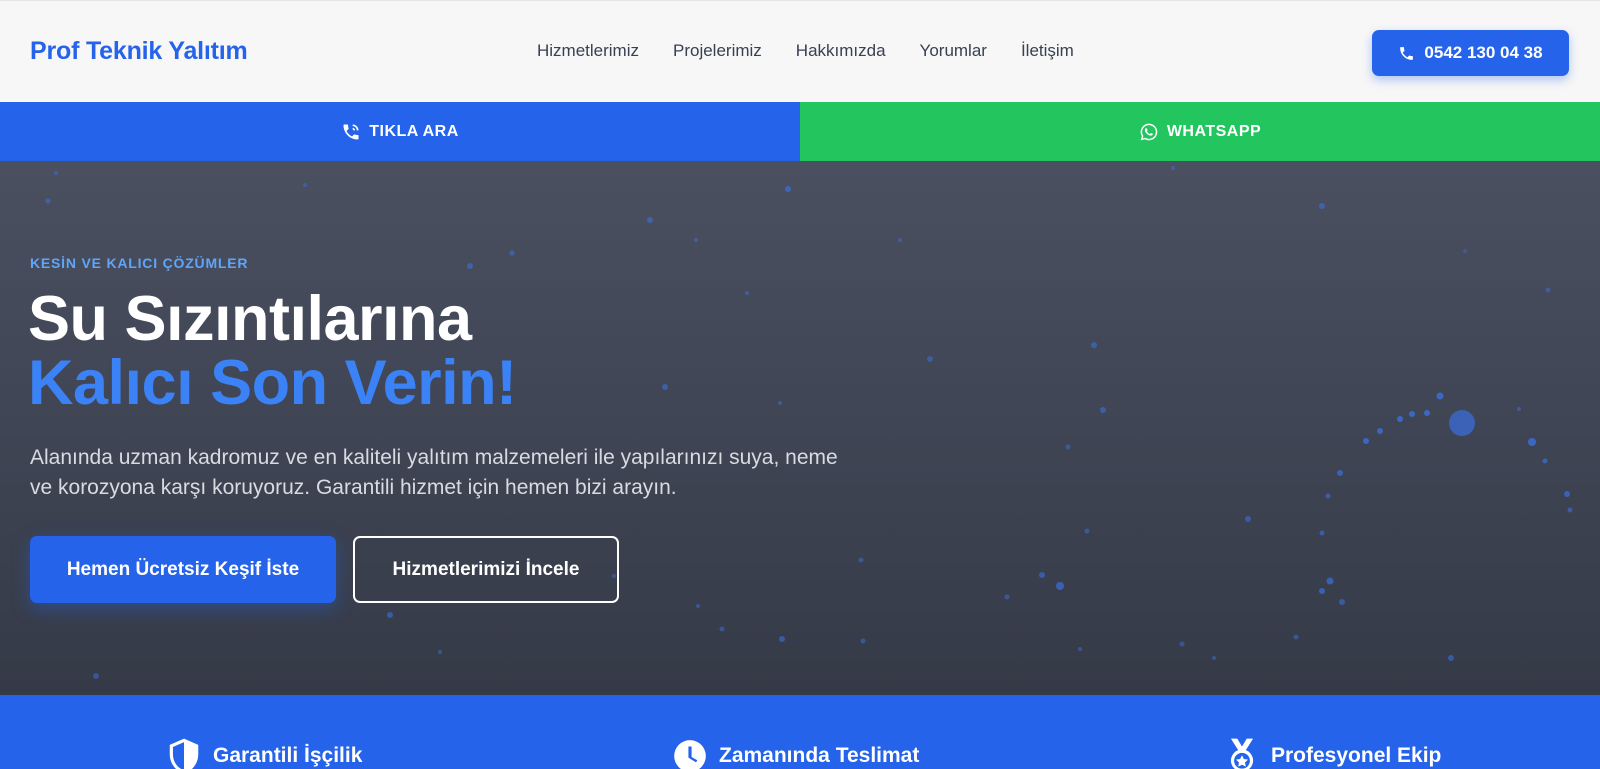 This screenshot has width=1600, height=769. I want to click on call-bar: TIKLA ARA WHATSAPP, so click(800, 131).